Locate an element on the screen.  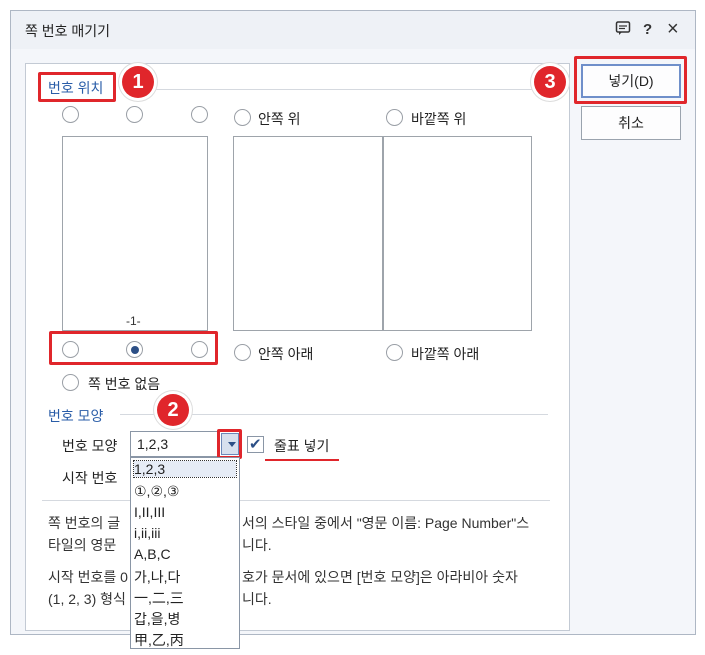
radio-top-left is located at coordinates (70, 114).